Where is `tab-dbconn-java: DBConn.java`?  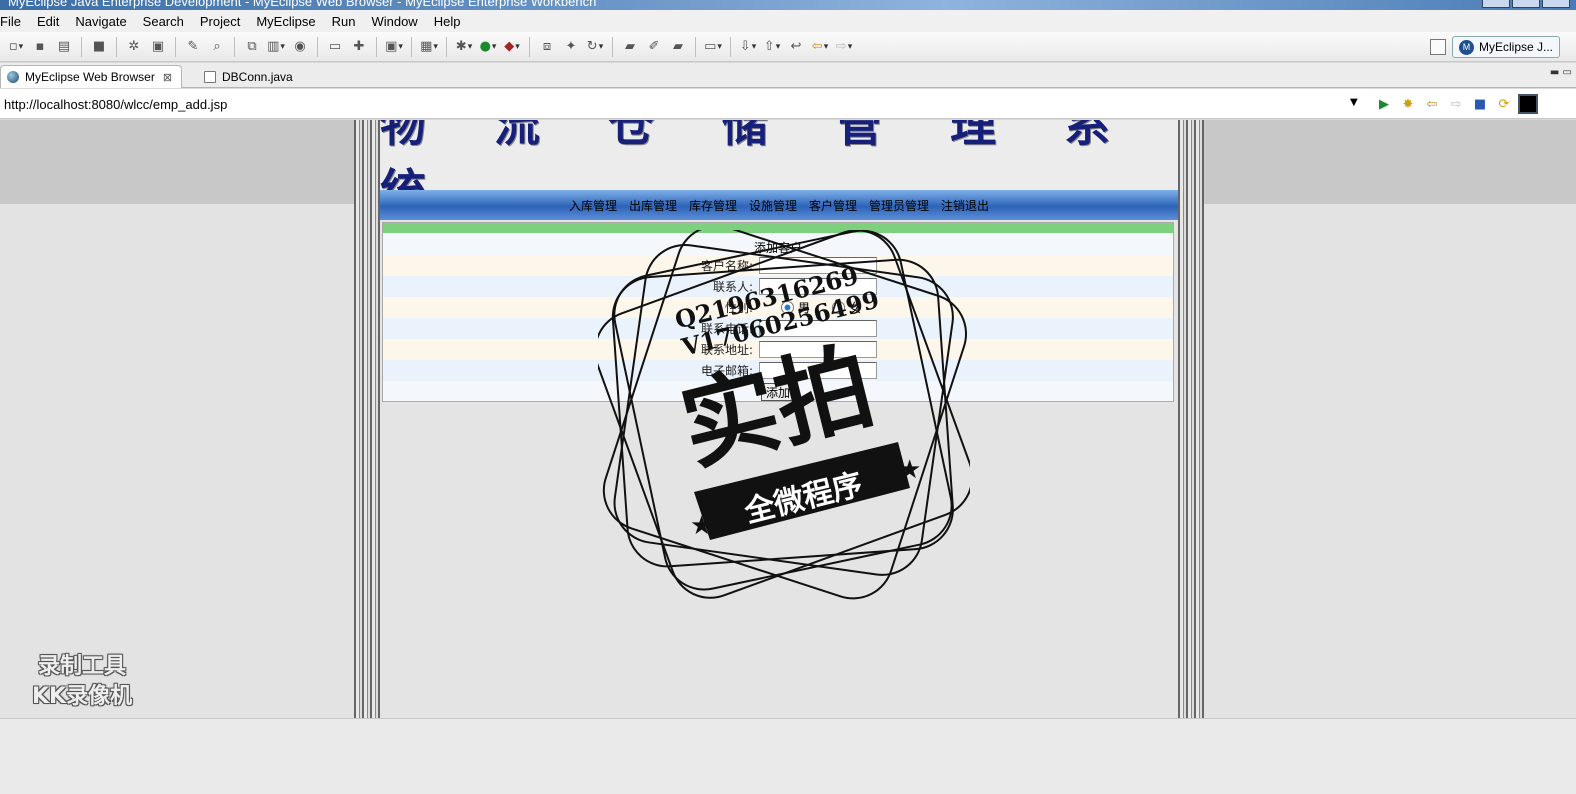 tab-dbconn-java: DBConn.java is located at coordinates (259, 76).